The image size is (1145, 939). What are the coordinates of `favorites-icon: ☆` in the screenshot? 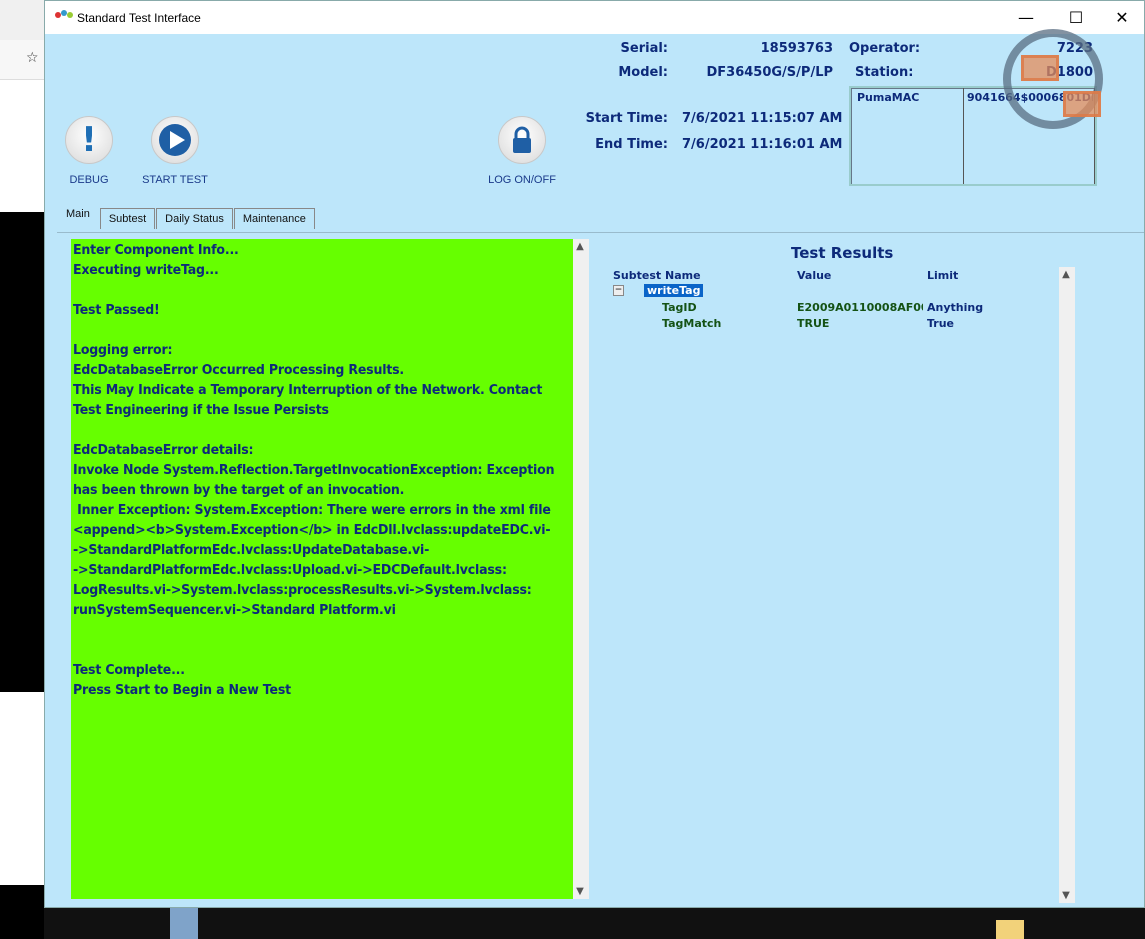 It's located at (32, 58).